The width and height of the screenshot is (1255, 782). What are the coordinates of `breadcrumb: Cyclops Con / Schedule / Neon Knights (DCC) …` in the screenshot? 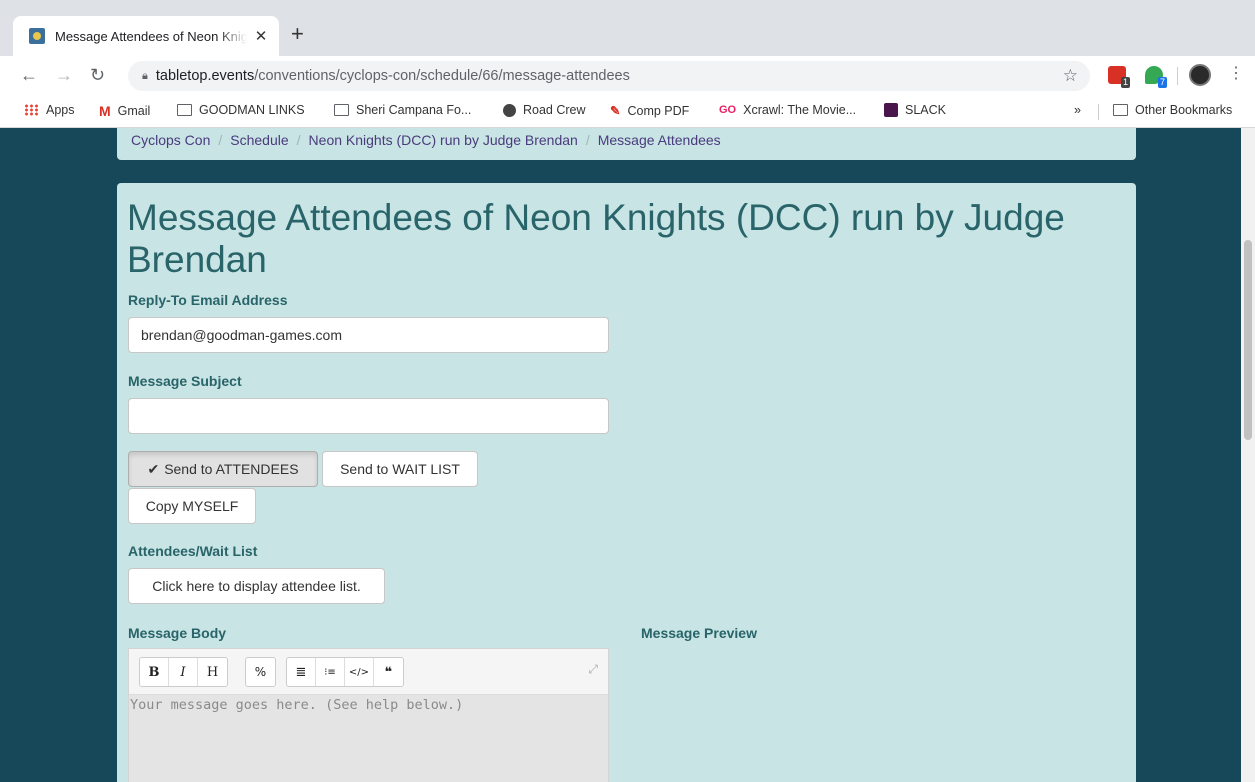 It's located at (626, 144).